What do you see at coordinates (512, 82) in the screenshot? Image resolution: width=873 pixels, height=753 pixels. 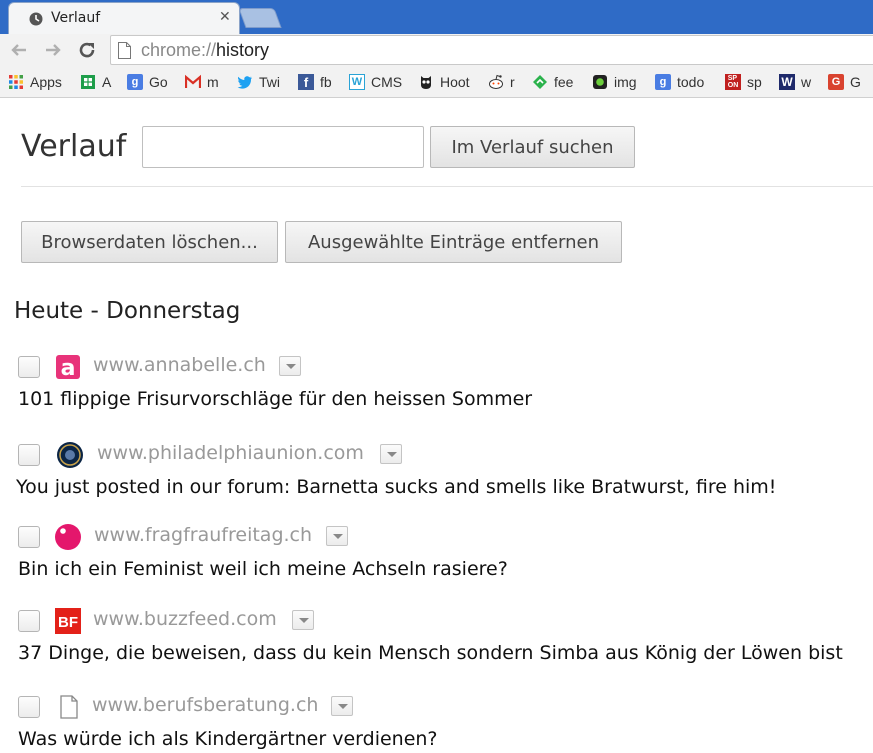 I see `bookmark-label: r` at bounding box center [512, 82].